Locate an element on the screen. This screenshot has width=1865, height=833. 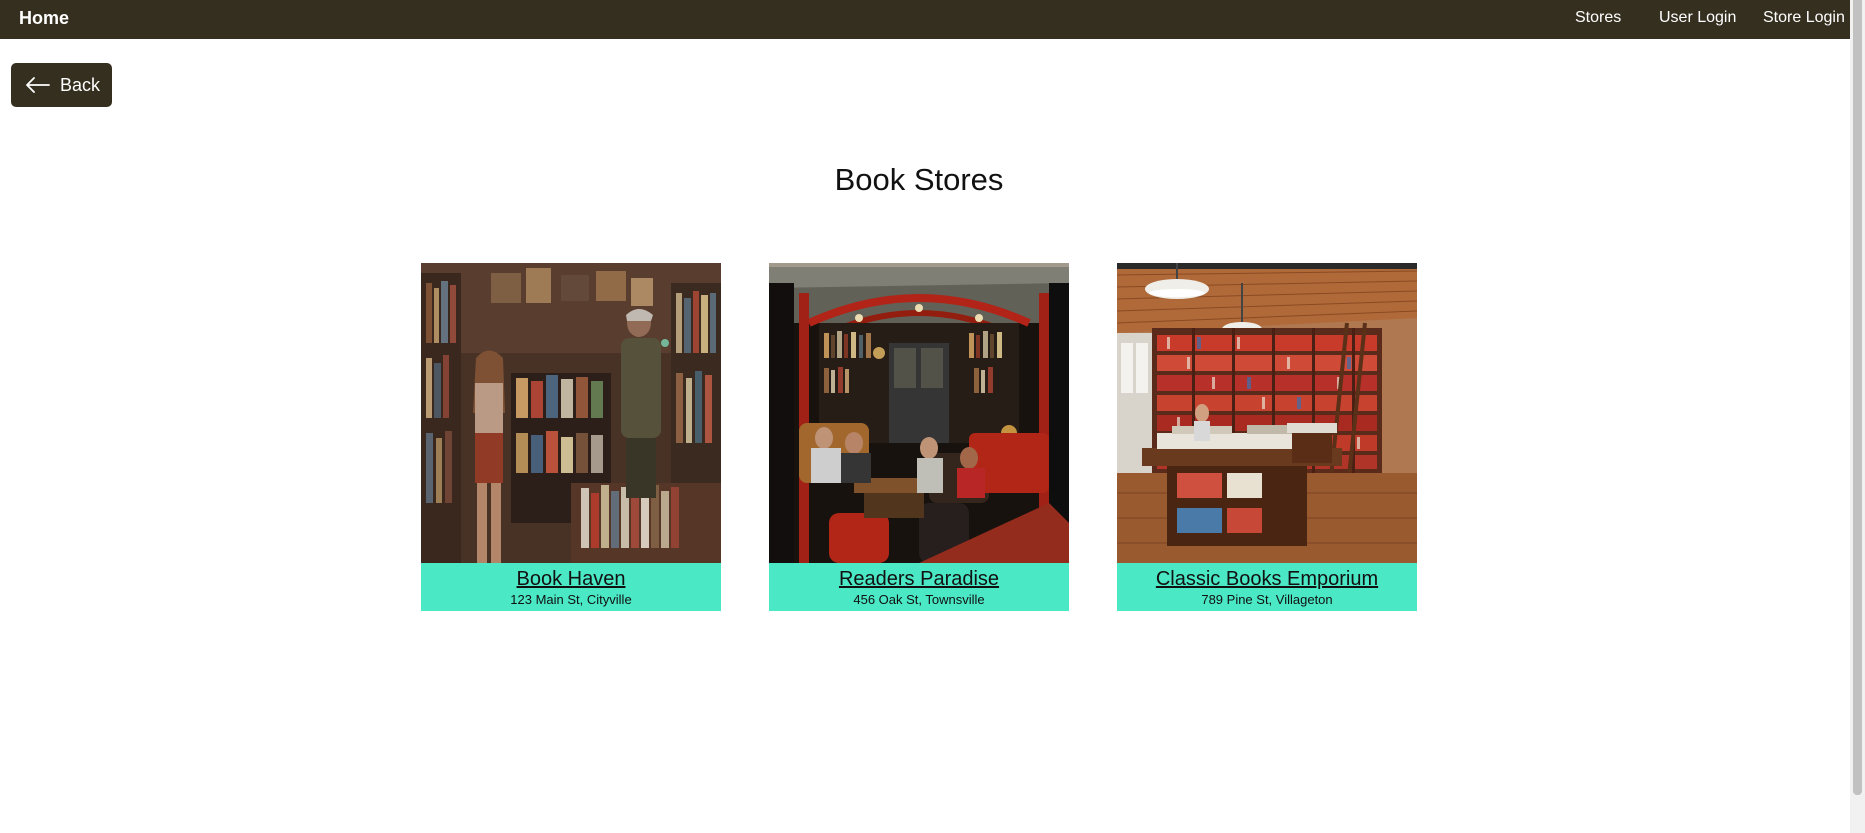
store-name-link: Readers Paradise is located at coordinates (919, 579).